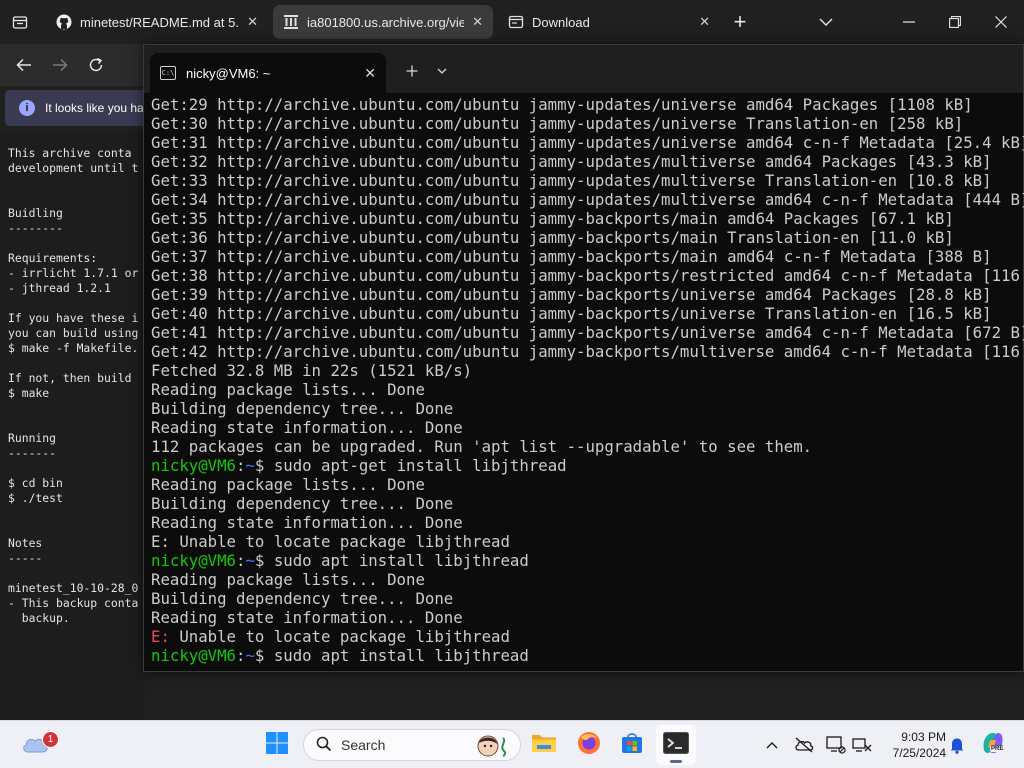 Image resolution: width=1024 pixels, height=768 pixels. I want to click on readme-line: This archive conta, so click(70, 153).